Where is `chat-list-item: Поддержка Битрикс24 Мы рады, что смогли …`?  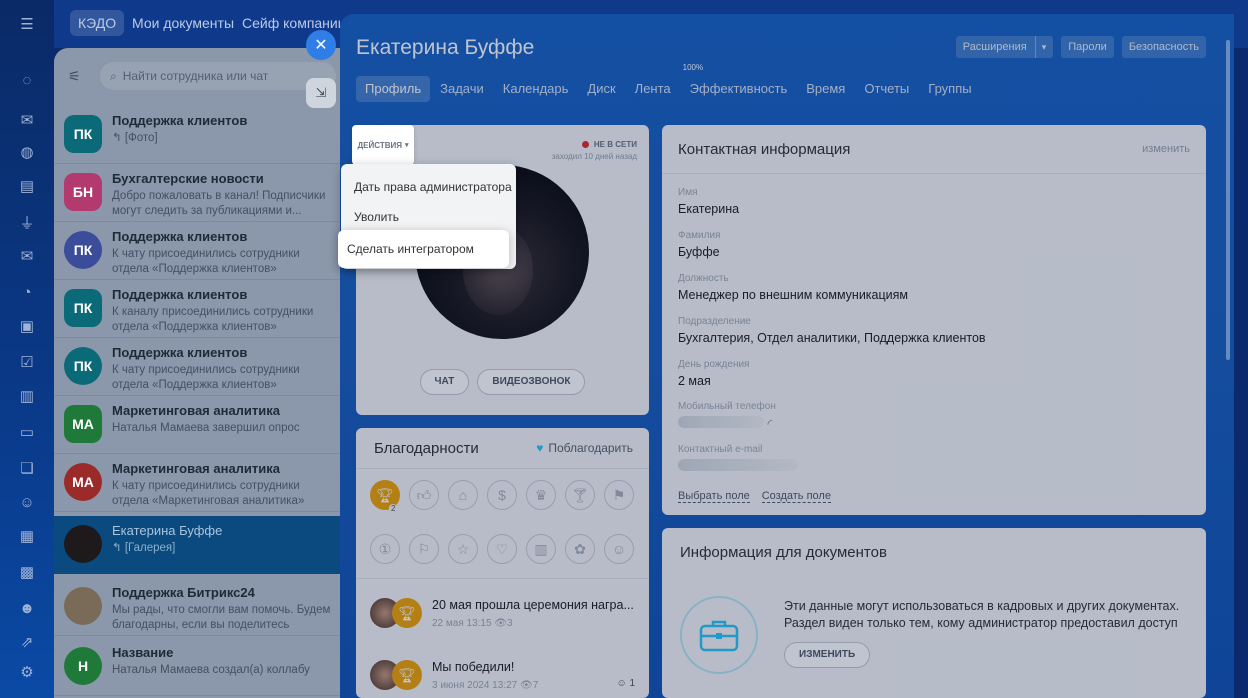 chat-list-item: Поддержка Битрикс24 Мы рады, что смогли … is located at coordinates (202, 607).